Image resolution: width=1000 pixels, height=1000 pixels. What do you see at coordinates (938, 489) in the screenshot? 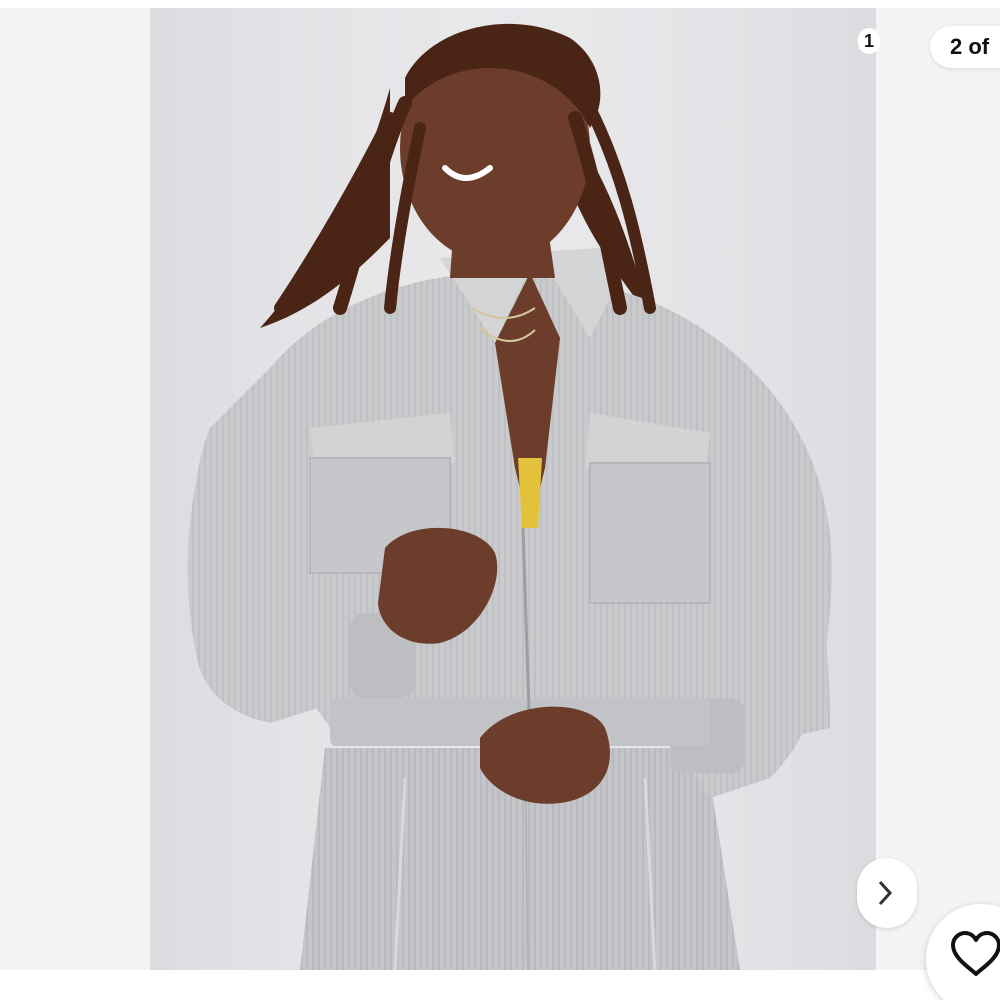
I see `next-image-panel` at bounding box center [938, 489].